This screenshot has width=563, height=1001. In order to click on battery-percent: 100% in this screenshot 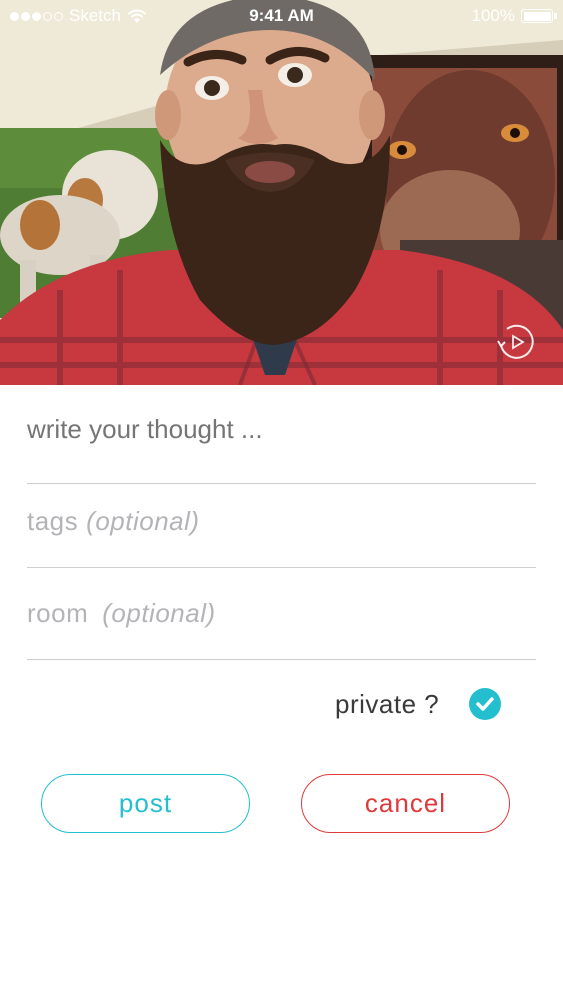, I will do `click(493, 15)`.